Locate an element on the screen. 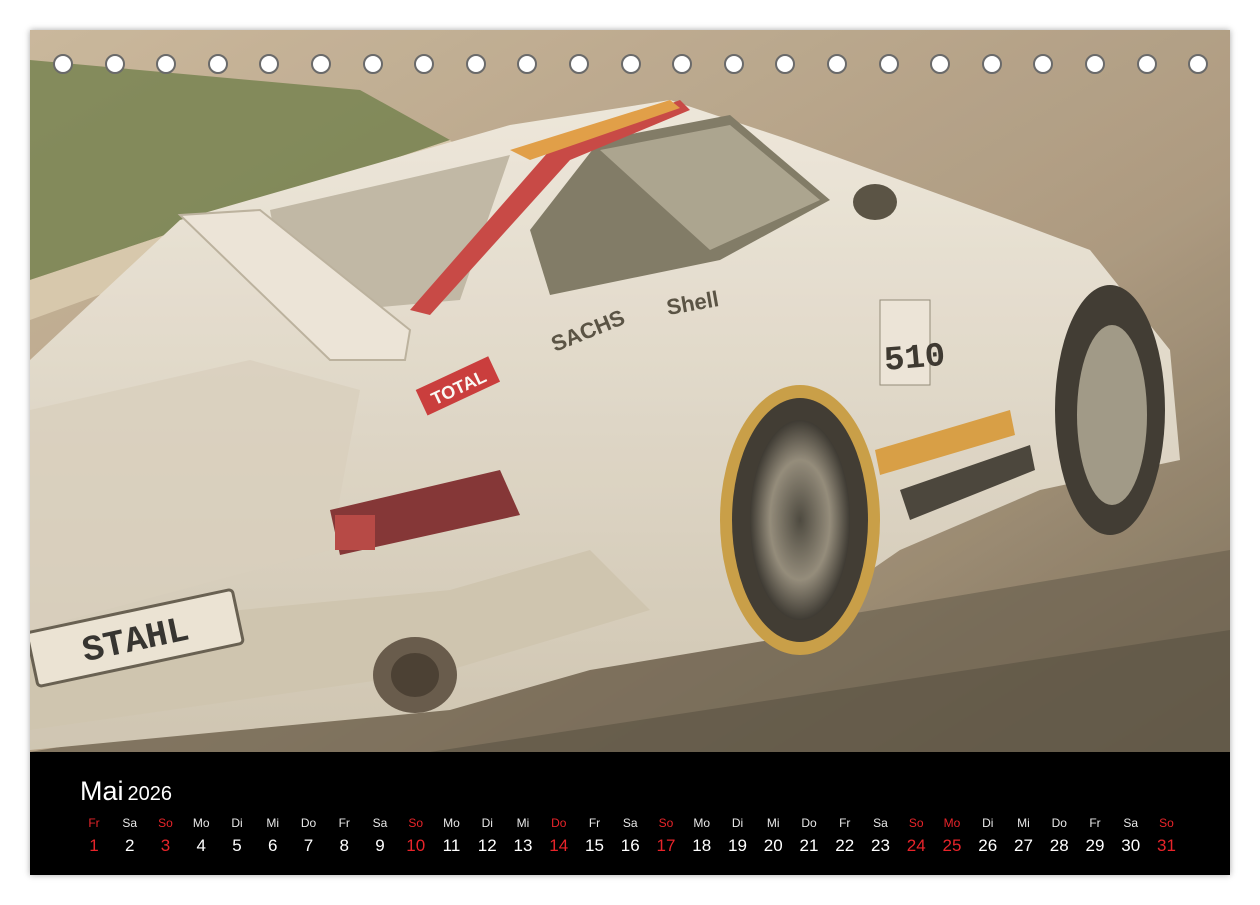 The height and width of the screenshot is (905, 1260). calendar-day: Mi 27 is located at coordinates (1024, 835).